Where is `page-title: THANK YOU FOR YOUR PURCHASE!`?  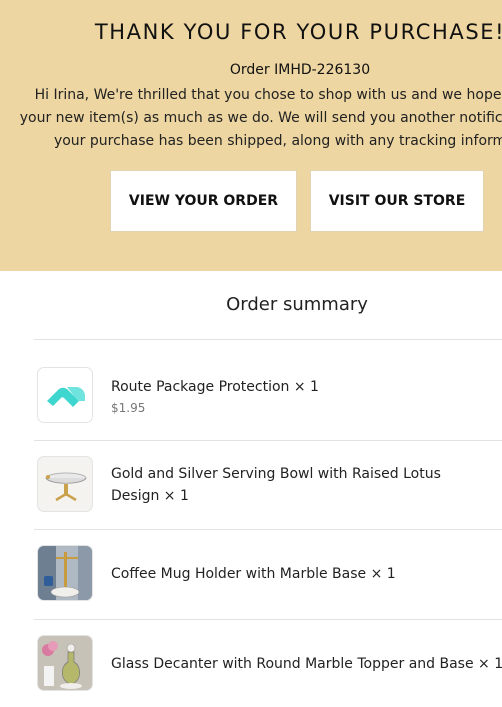
page-title: THANK YOU FOR YOUR PURCHASE! is located at coordinates (298, 32).